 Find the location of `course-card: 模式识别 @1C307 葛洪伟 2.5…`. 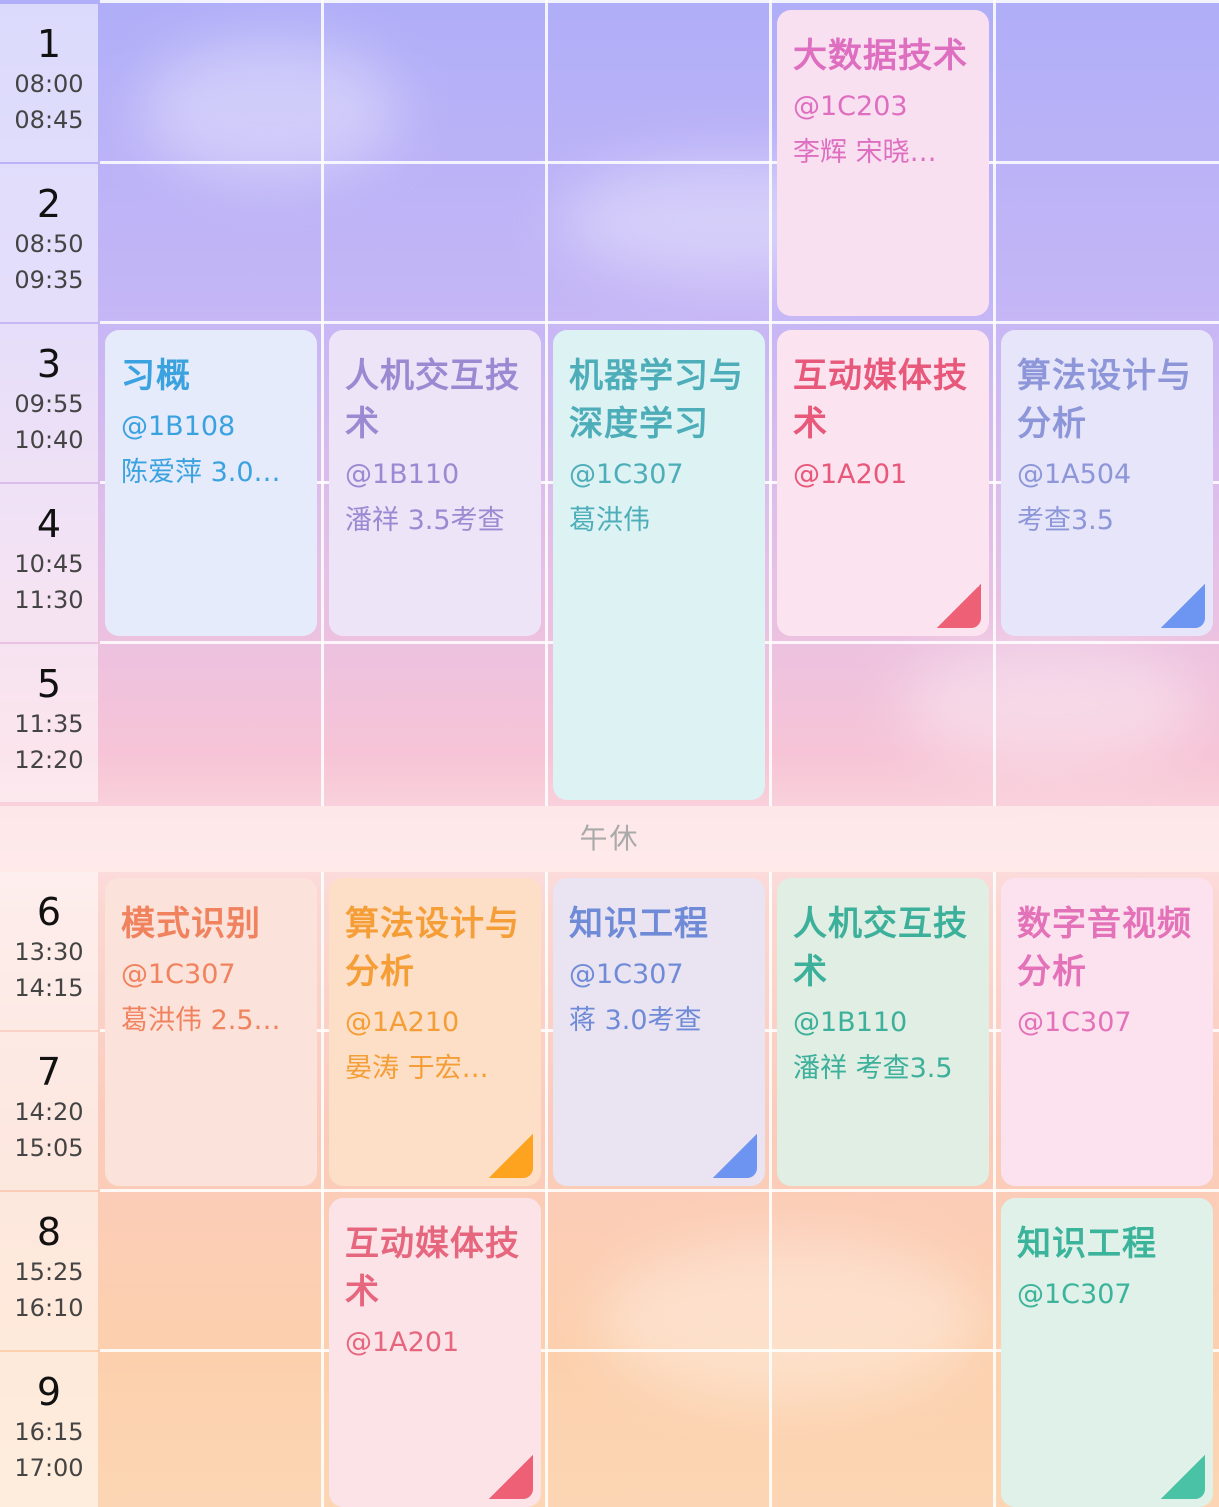

course-card: 模式识别 @1C307 葛洪伟 2.5… is located at coordinates (211, 1032).